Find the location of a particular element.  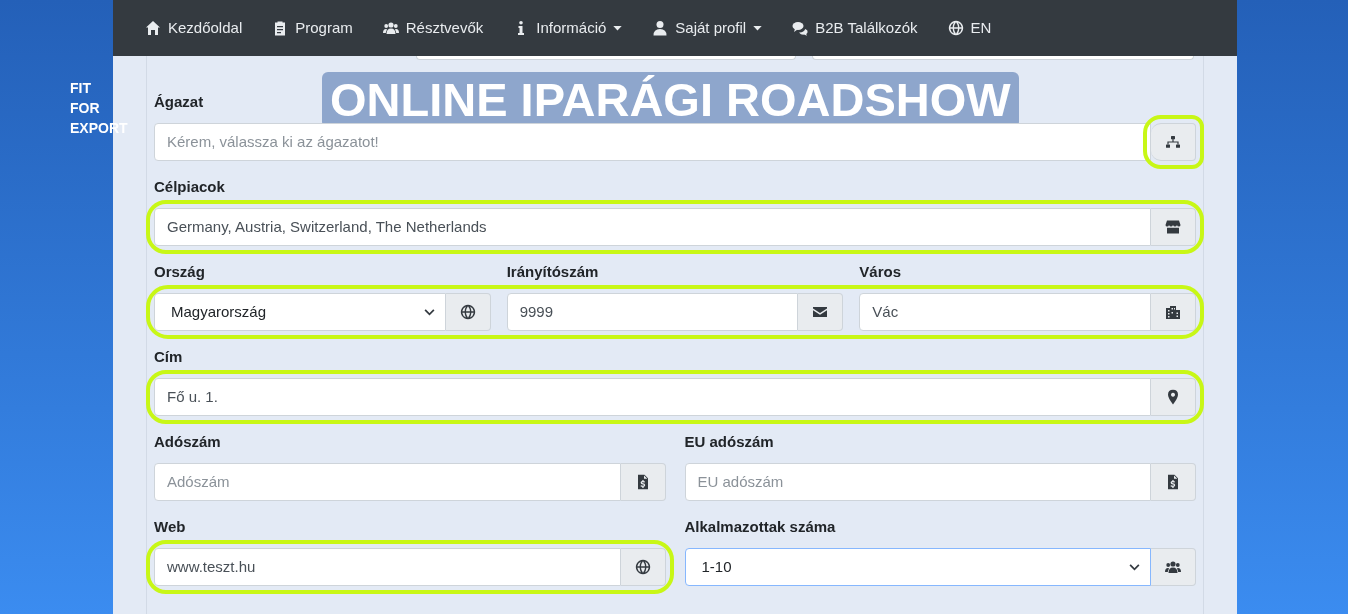

nav-link: Program is located at coordinates (312, 28).